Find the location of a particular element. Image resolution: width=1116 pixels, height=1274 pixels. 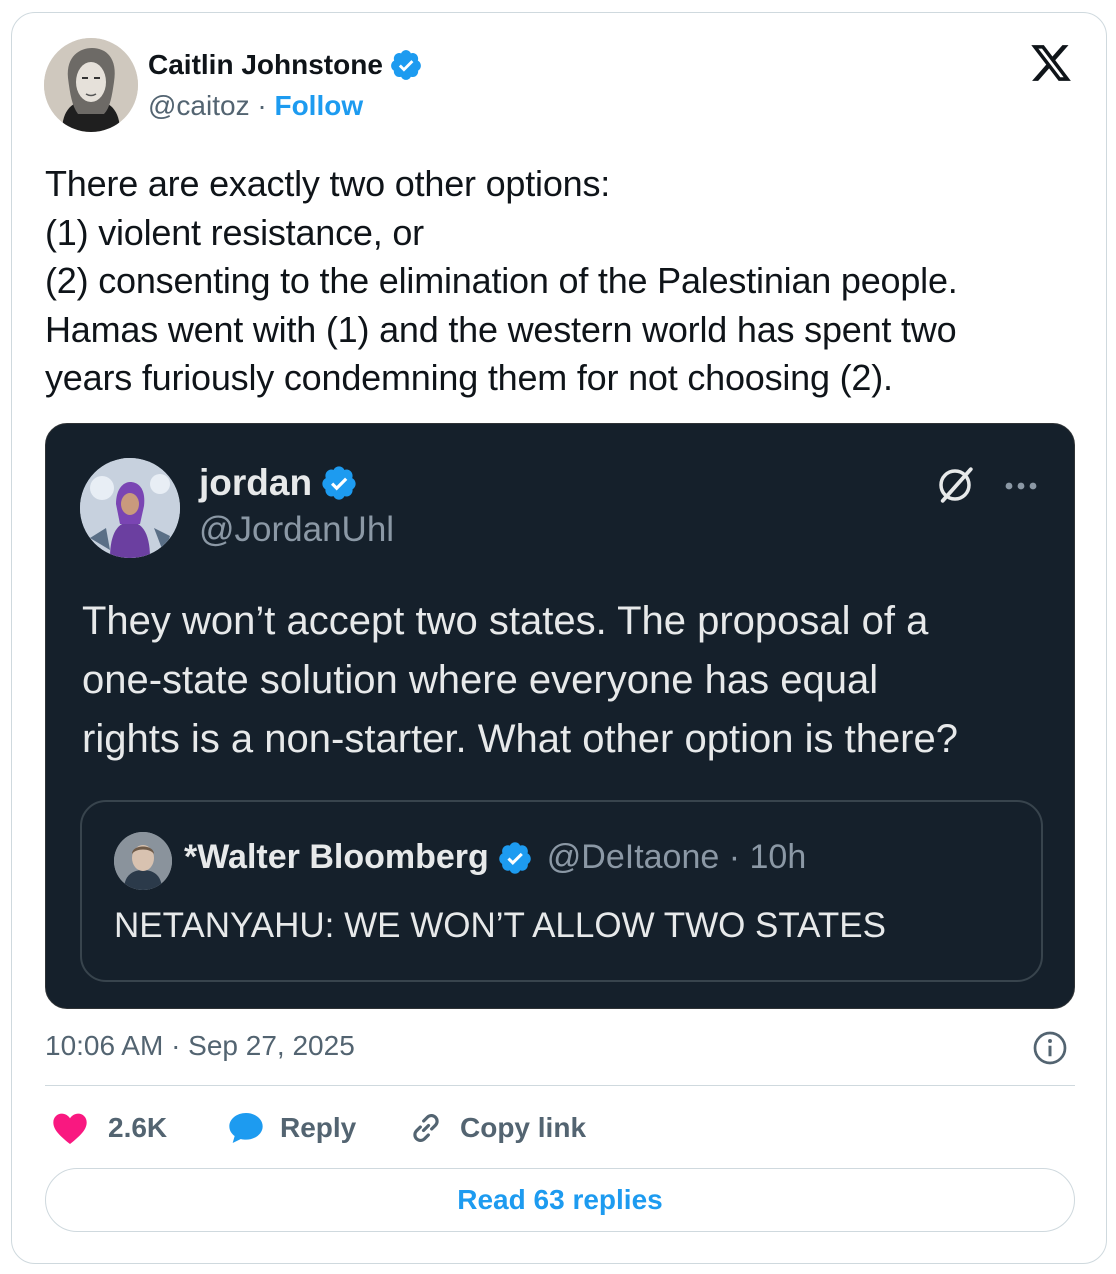

copy-link-button: Copy link is located at coordinates (496, 1128).